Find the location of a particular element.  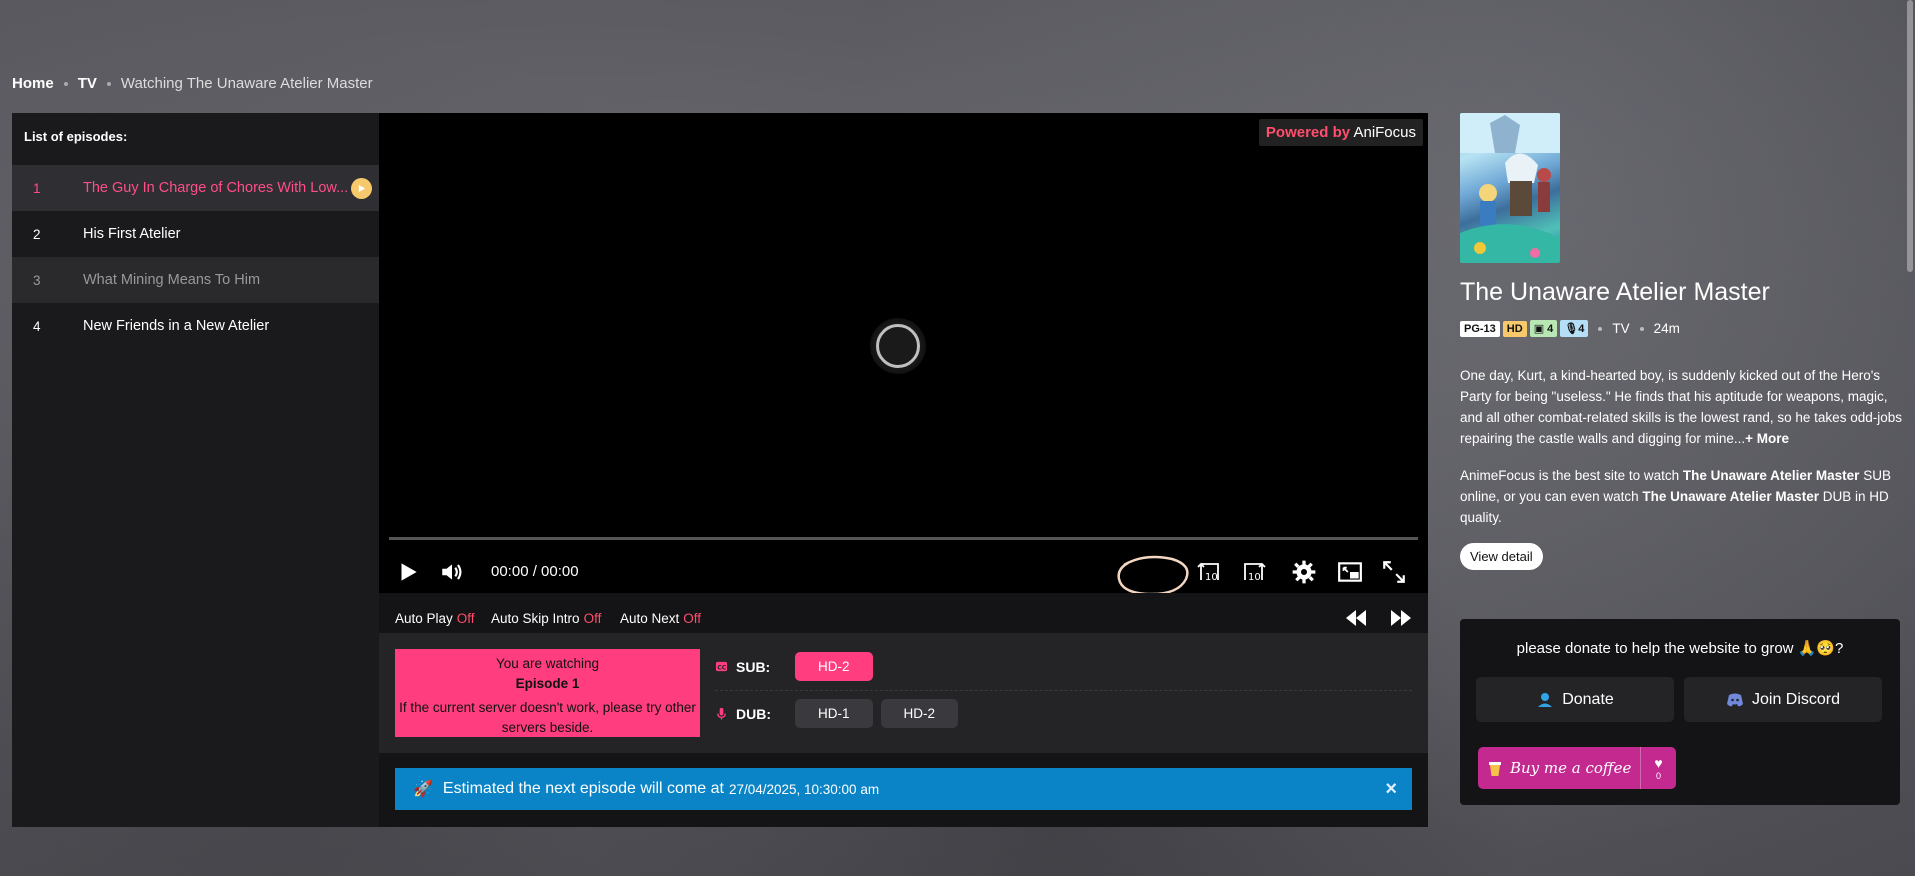

previous-episode-icon is located at coordinates (1356, 618).